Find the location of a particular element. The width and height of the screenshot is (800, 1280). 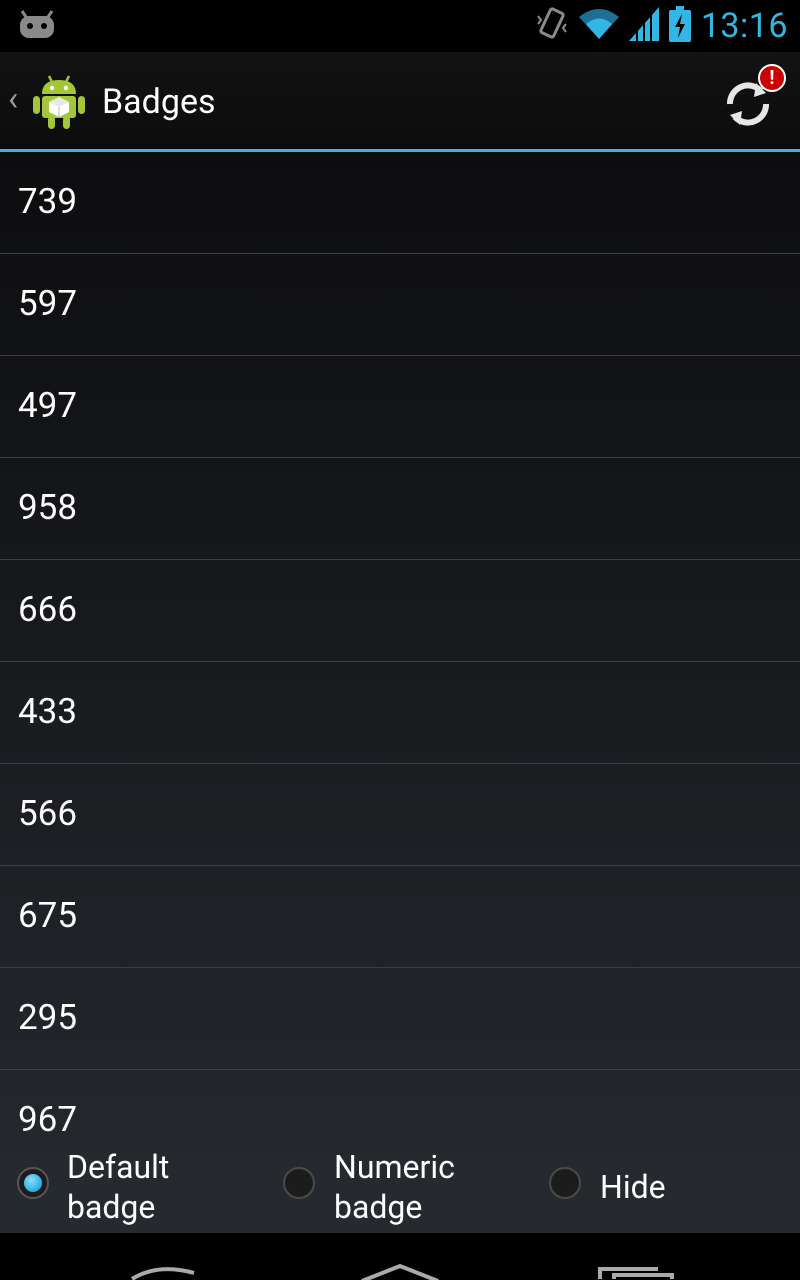

radio-button-checked is located at coordinates (33, 1183).